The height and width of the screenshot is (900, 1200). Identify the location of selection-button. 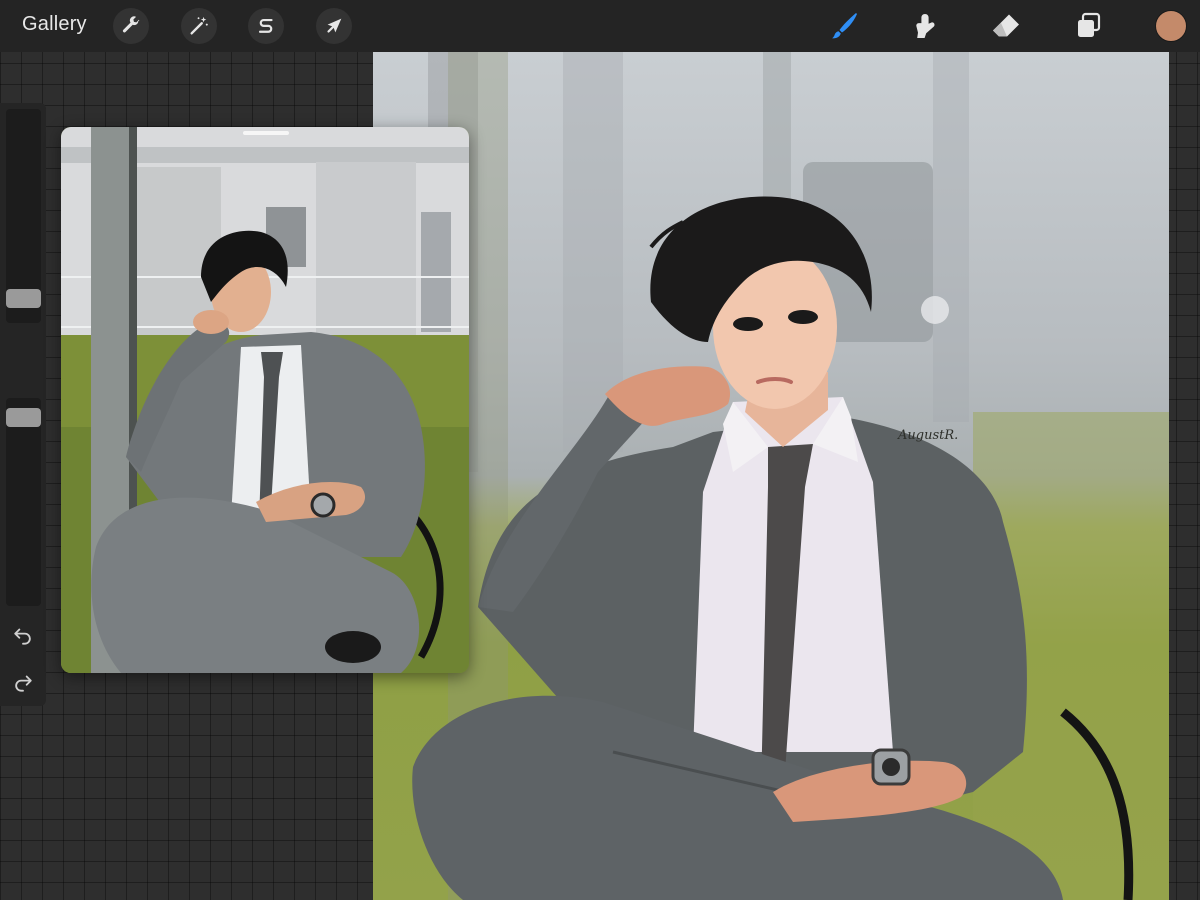
(266, 26).